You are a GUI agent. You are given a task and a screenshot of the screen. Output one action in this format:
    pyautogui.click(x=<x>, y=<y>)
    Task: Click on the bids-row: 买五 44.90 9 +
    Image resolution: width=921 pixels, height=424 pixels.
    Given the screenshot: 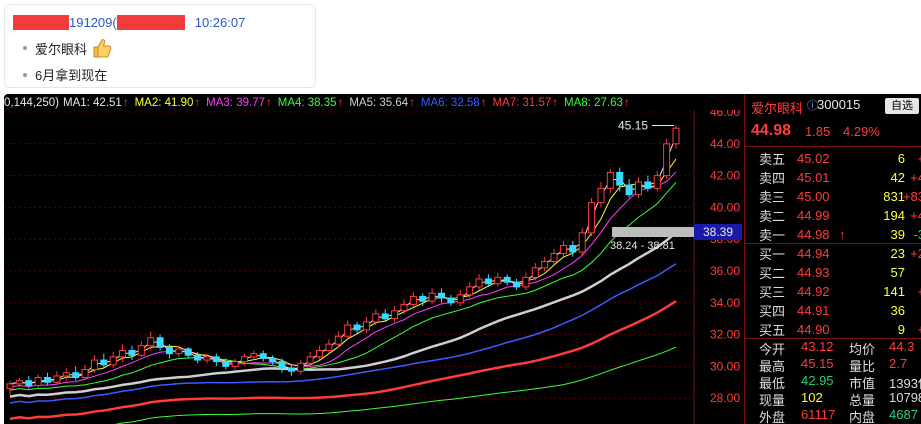 What is the action you would take?
    pyautogui.click(x=833, y=329)
    